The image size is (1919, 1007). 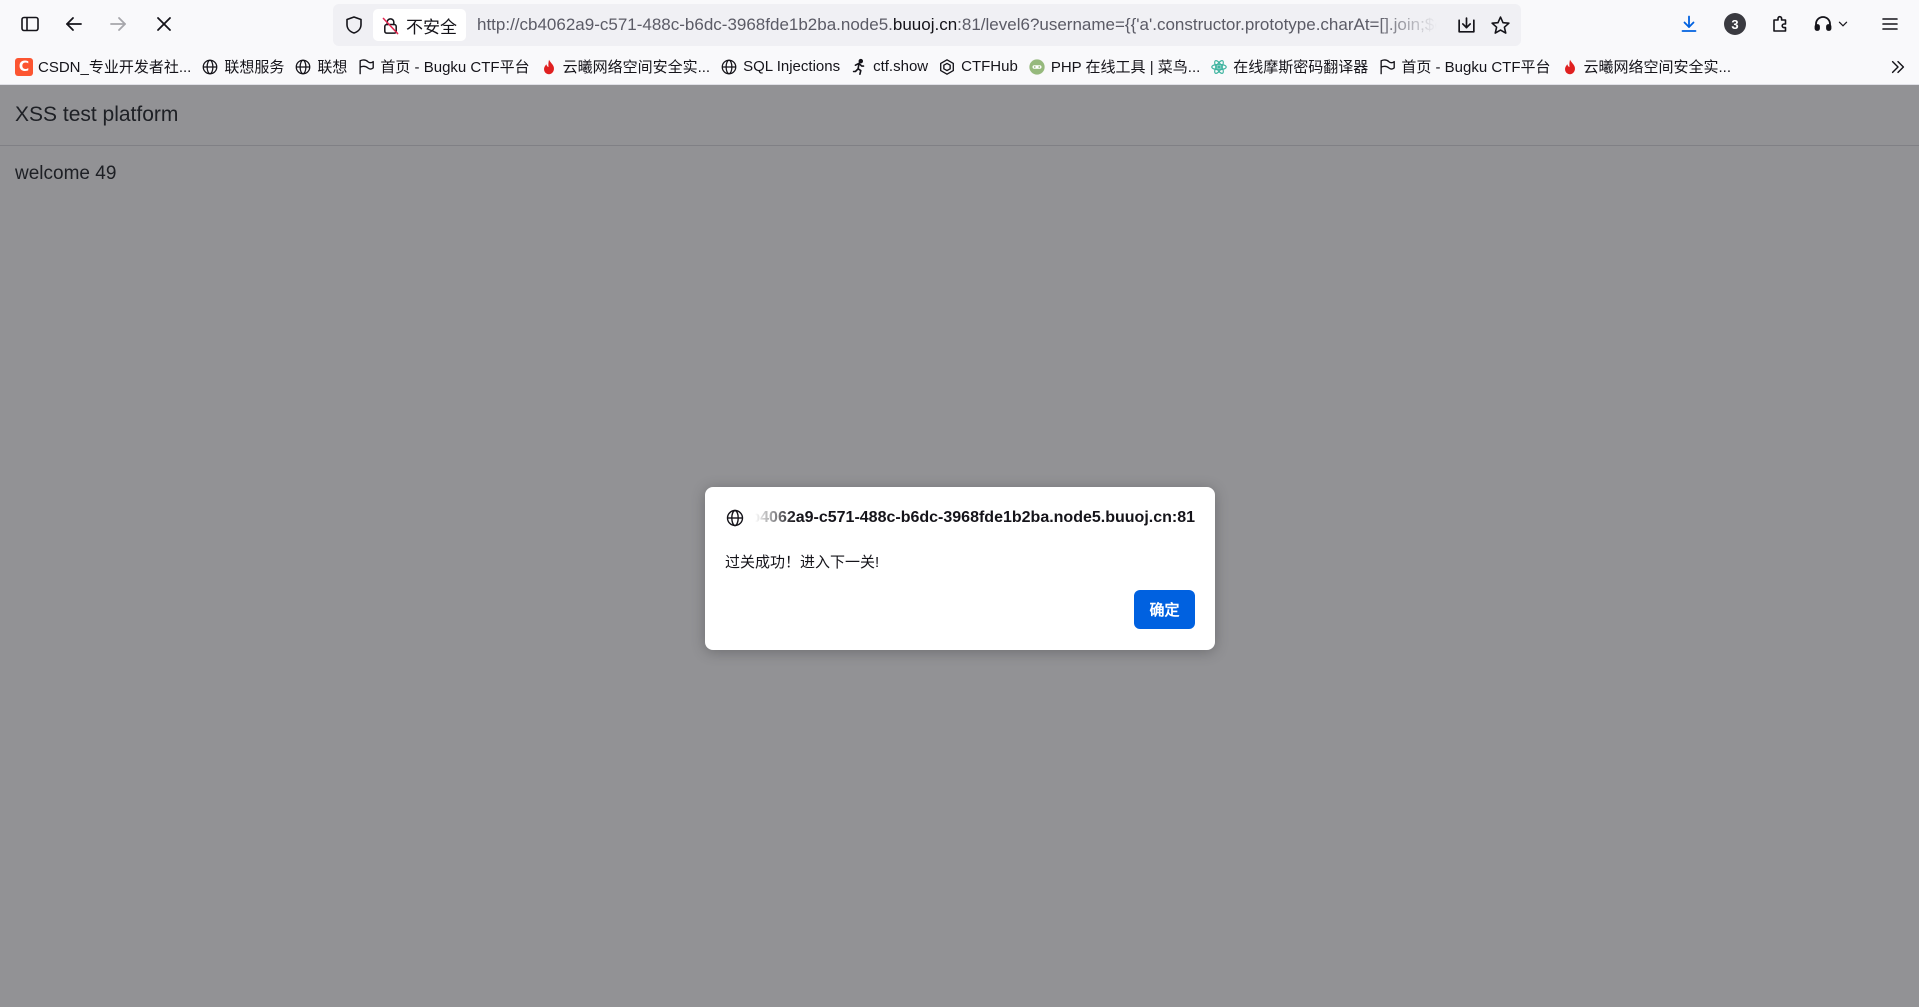 I want to click on bookmark-label: SQL Injections, so click(x=792, y=66).